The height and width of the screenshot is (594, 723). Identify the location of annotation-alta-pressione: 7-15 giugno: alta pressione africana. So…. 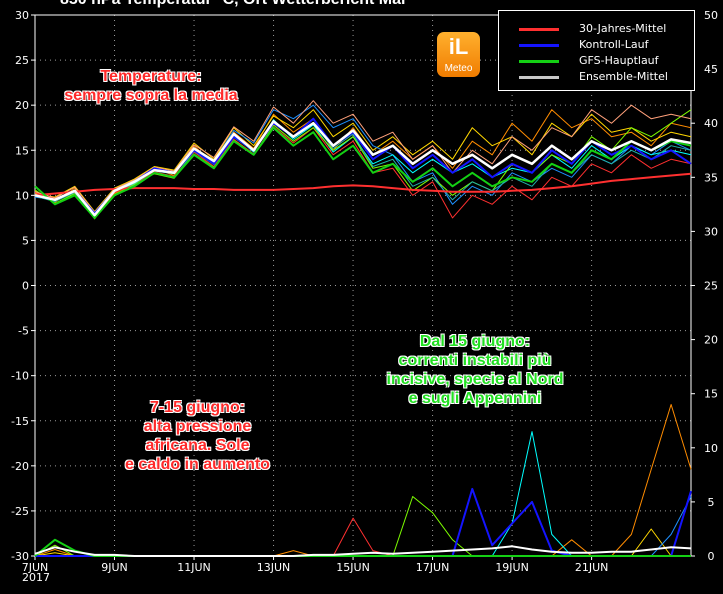
(197, 436).